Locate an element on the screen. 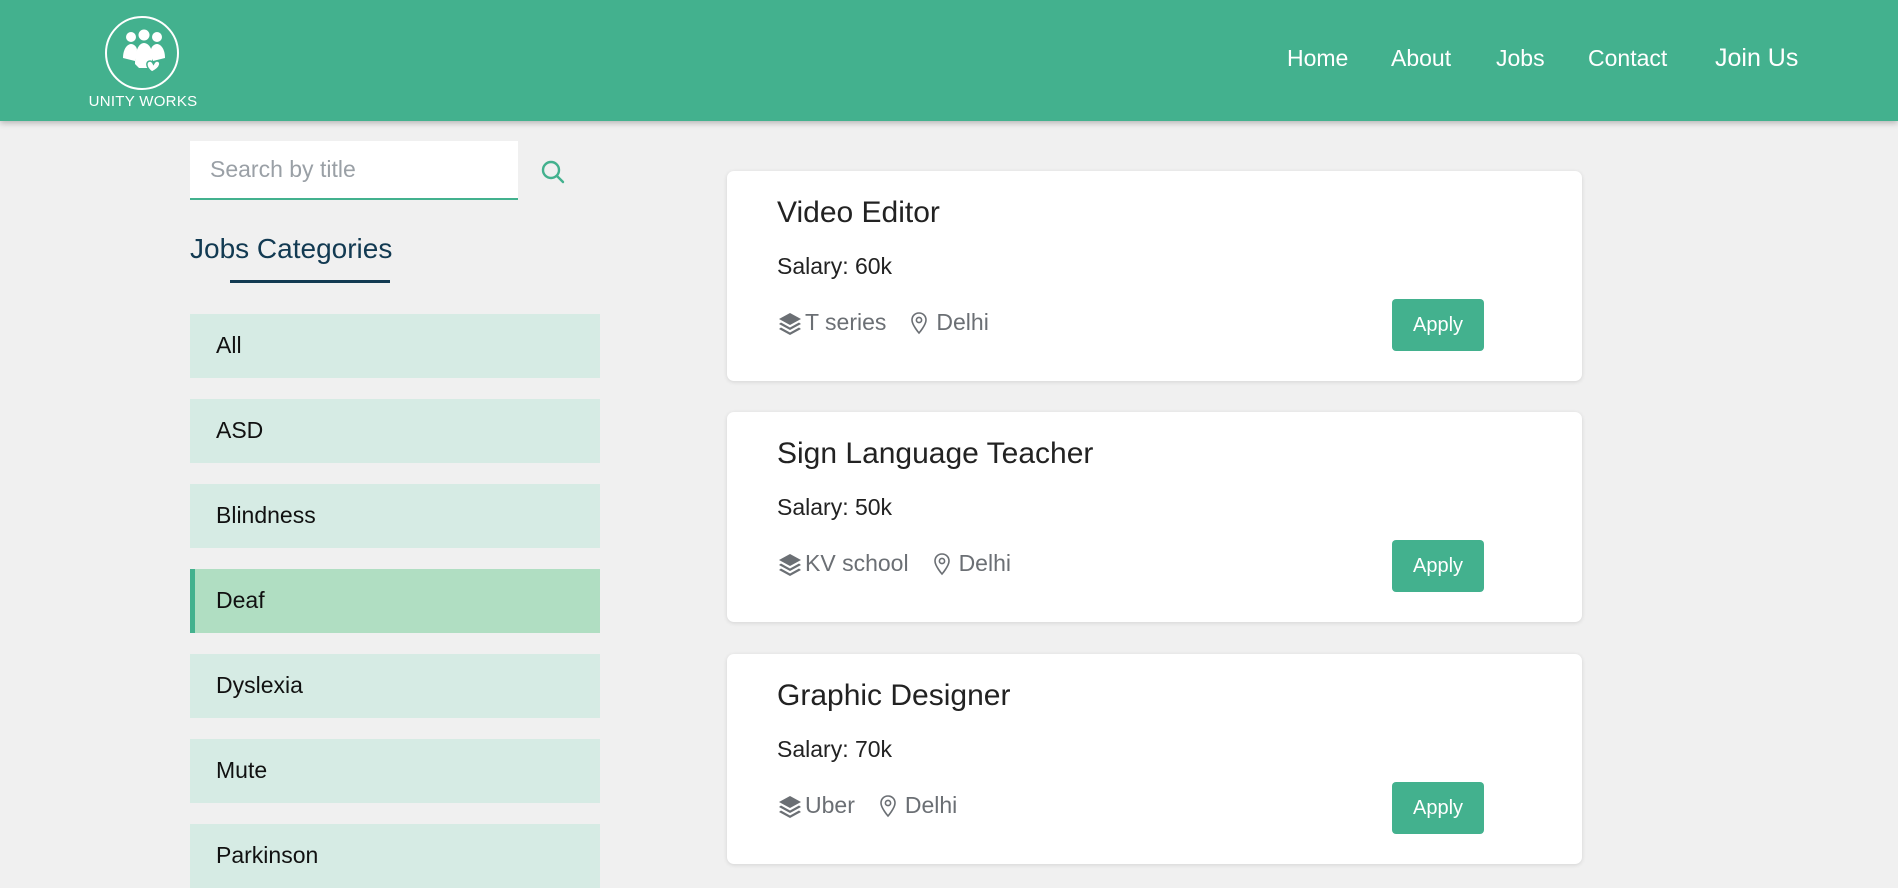 The height and width of the screenshot is (888, 1898). category-label: Deaf is located at coordinates (240, 600).